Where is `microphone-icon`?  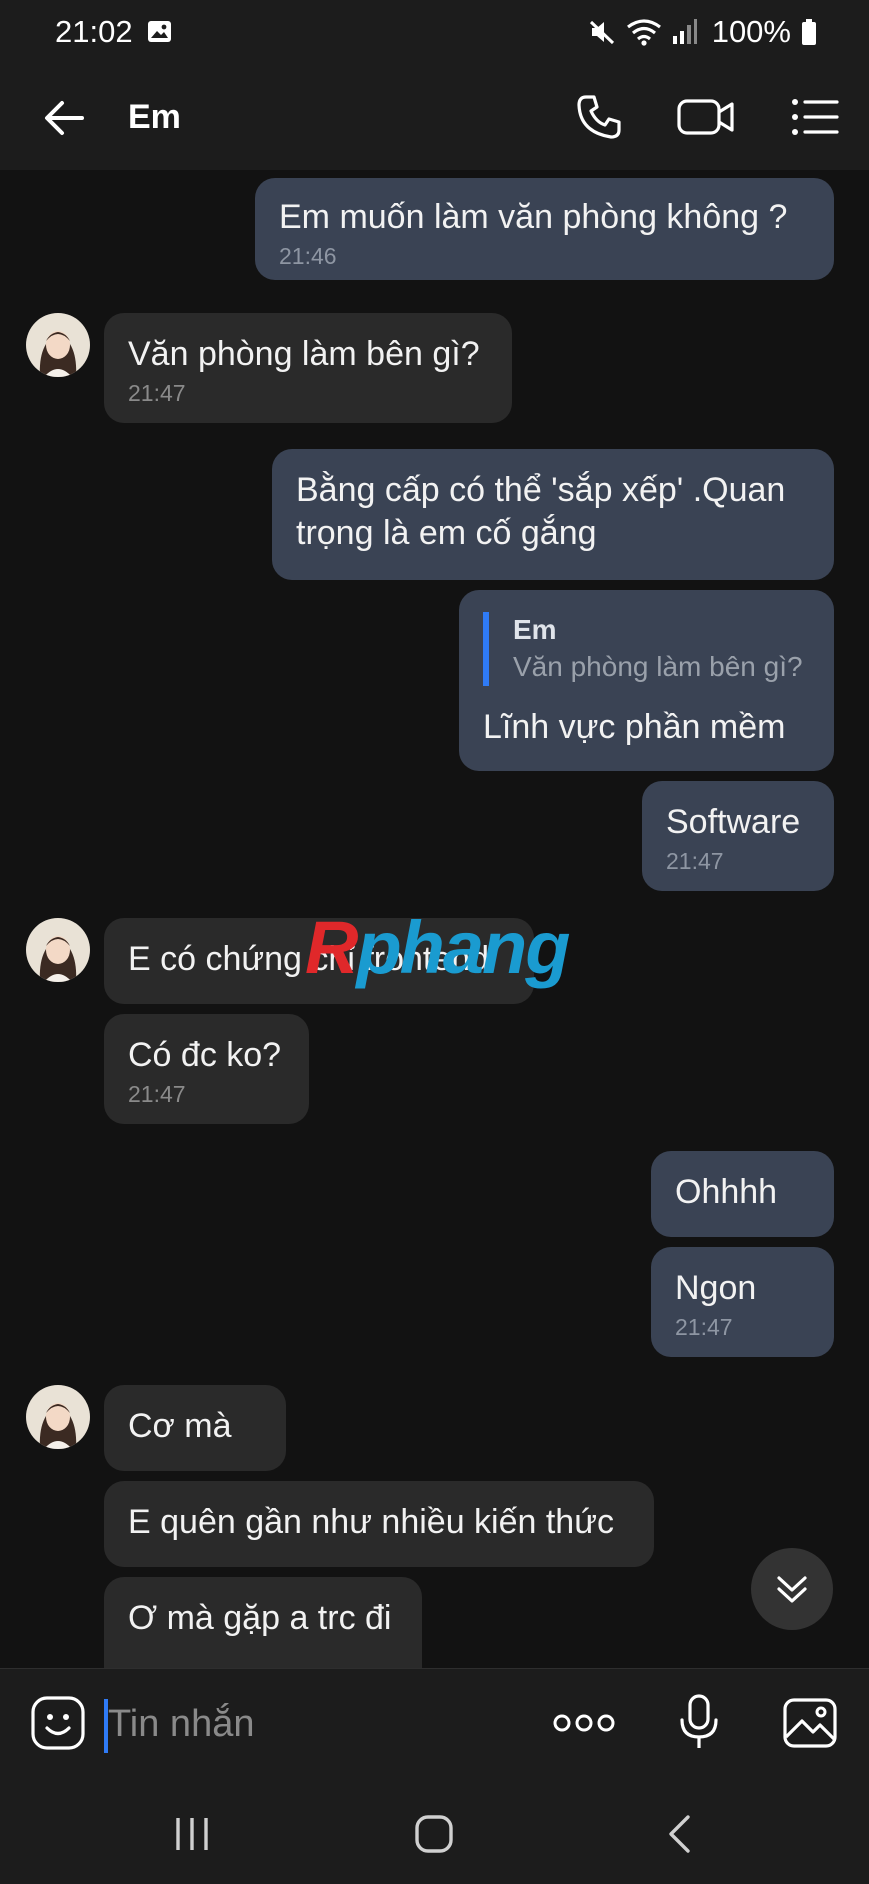
microphone-icon is located at coordinates (699, 1722).